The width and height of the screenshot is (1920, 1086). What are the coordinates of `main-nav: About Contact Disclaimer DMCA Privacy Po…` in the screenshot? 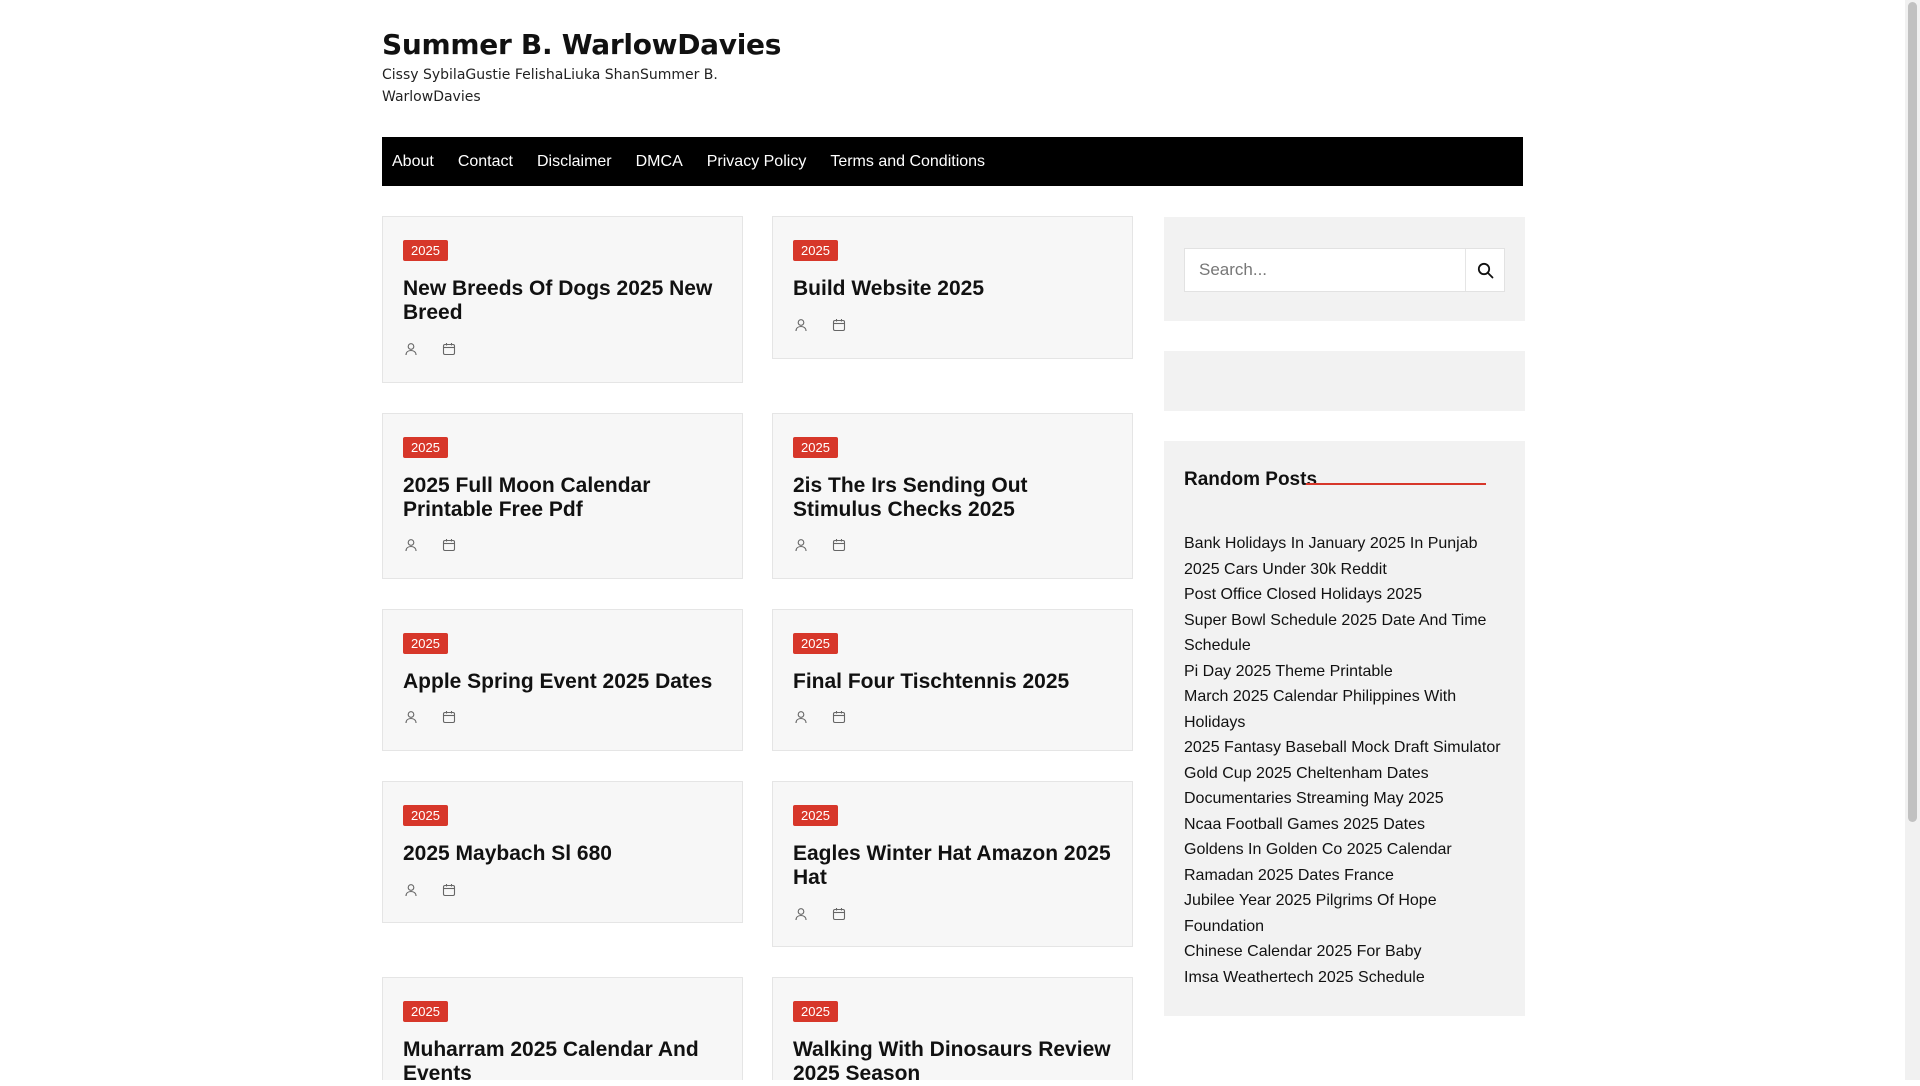 It's located at (952, 161).